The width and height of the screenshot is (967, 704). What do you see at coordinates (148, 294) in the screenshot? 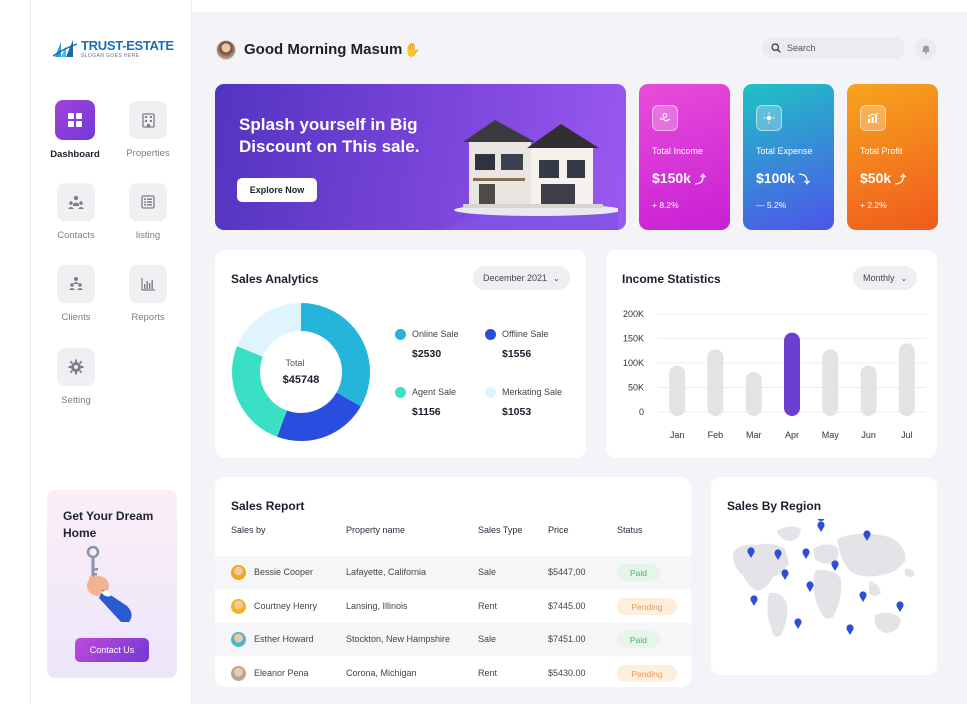
I see `sidebar-item-reports: Reports` at bounding box center [148, 294].